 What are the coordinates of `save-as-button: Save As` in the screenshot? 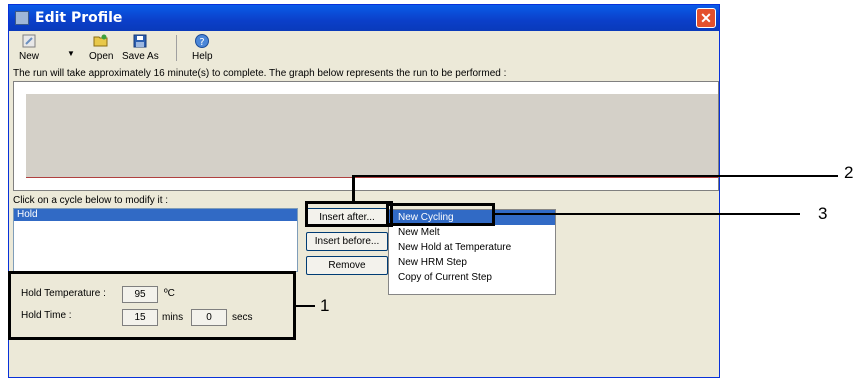 It's located at (140, 47).